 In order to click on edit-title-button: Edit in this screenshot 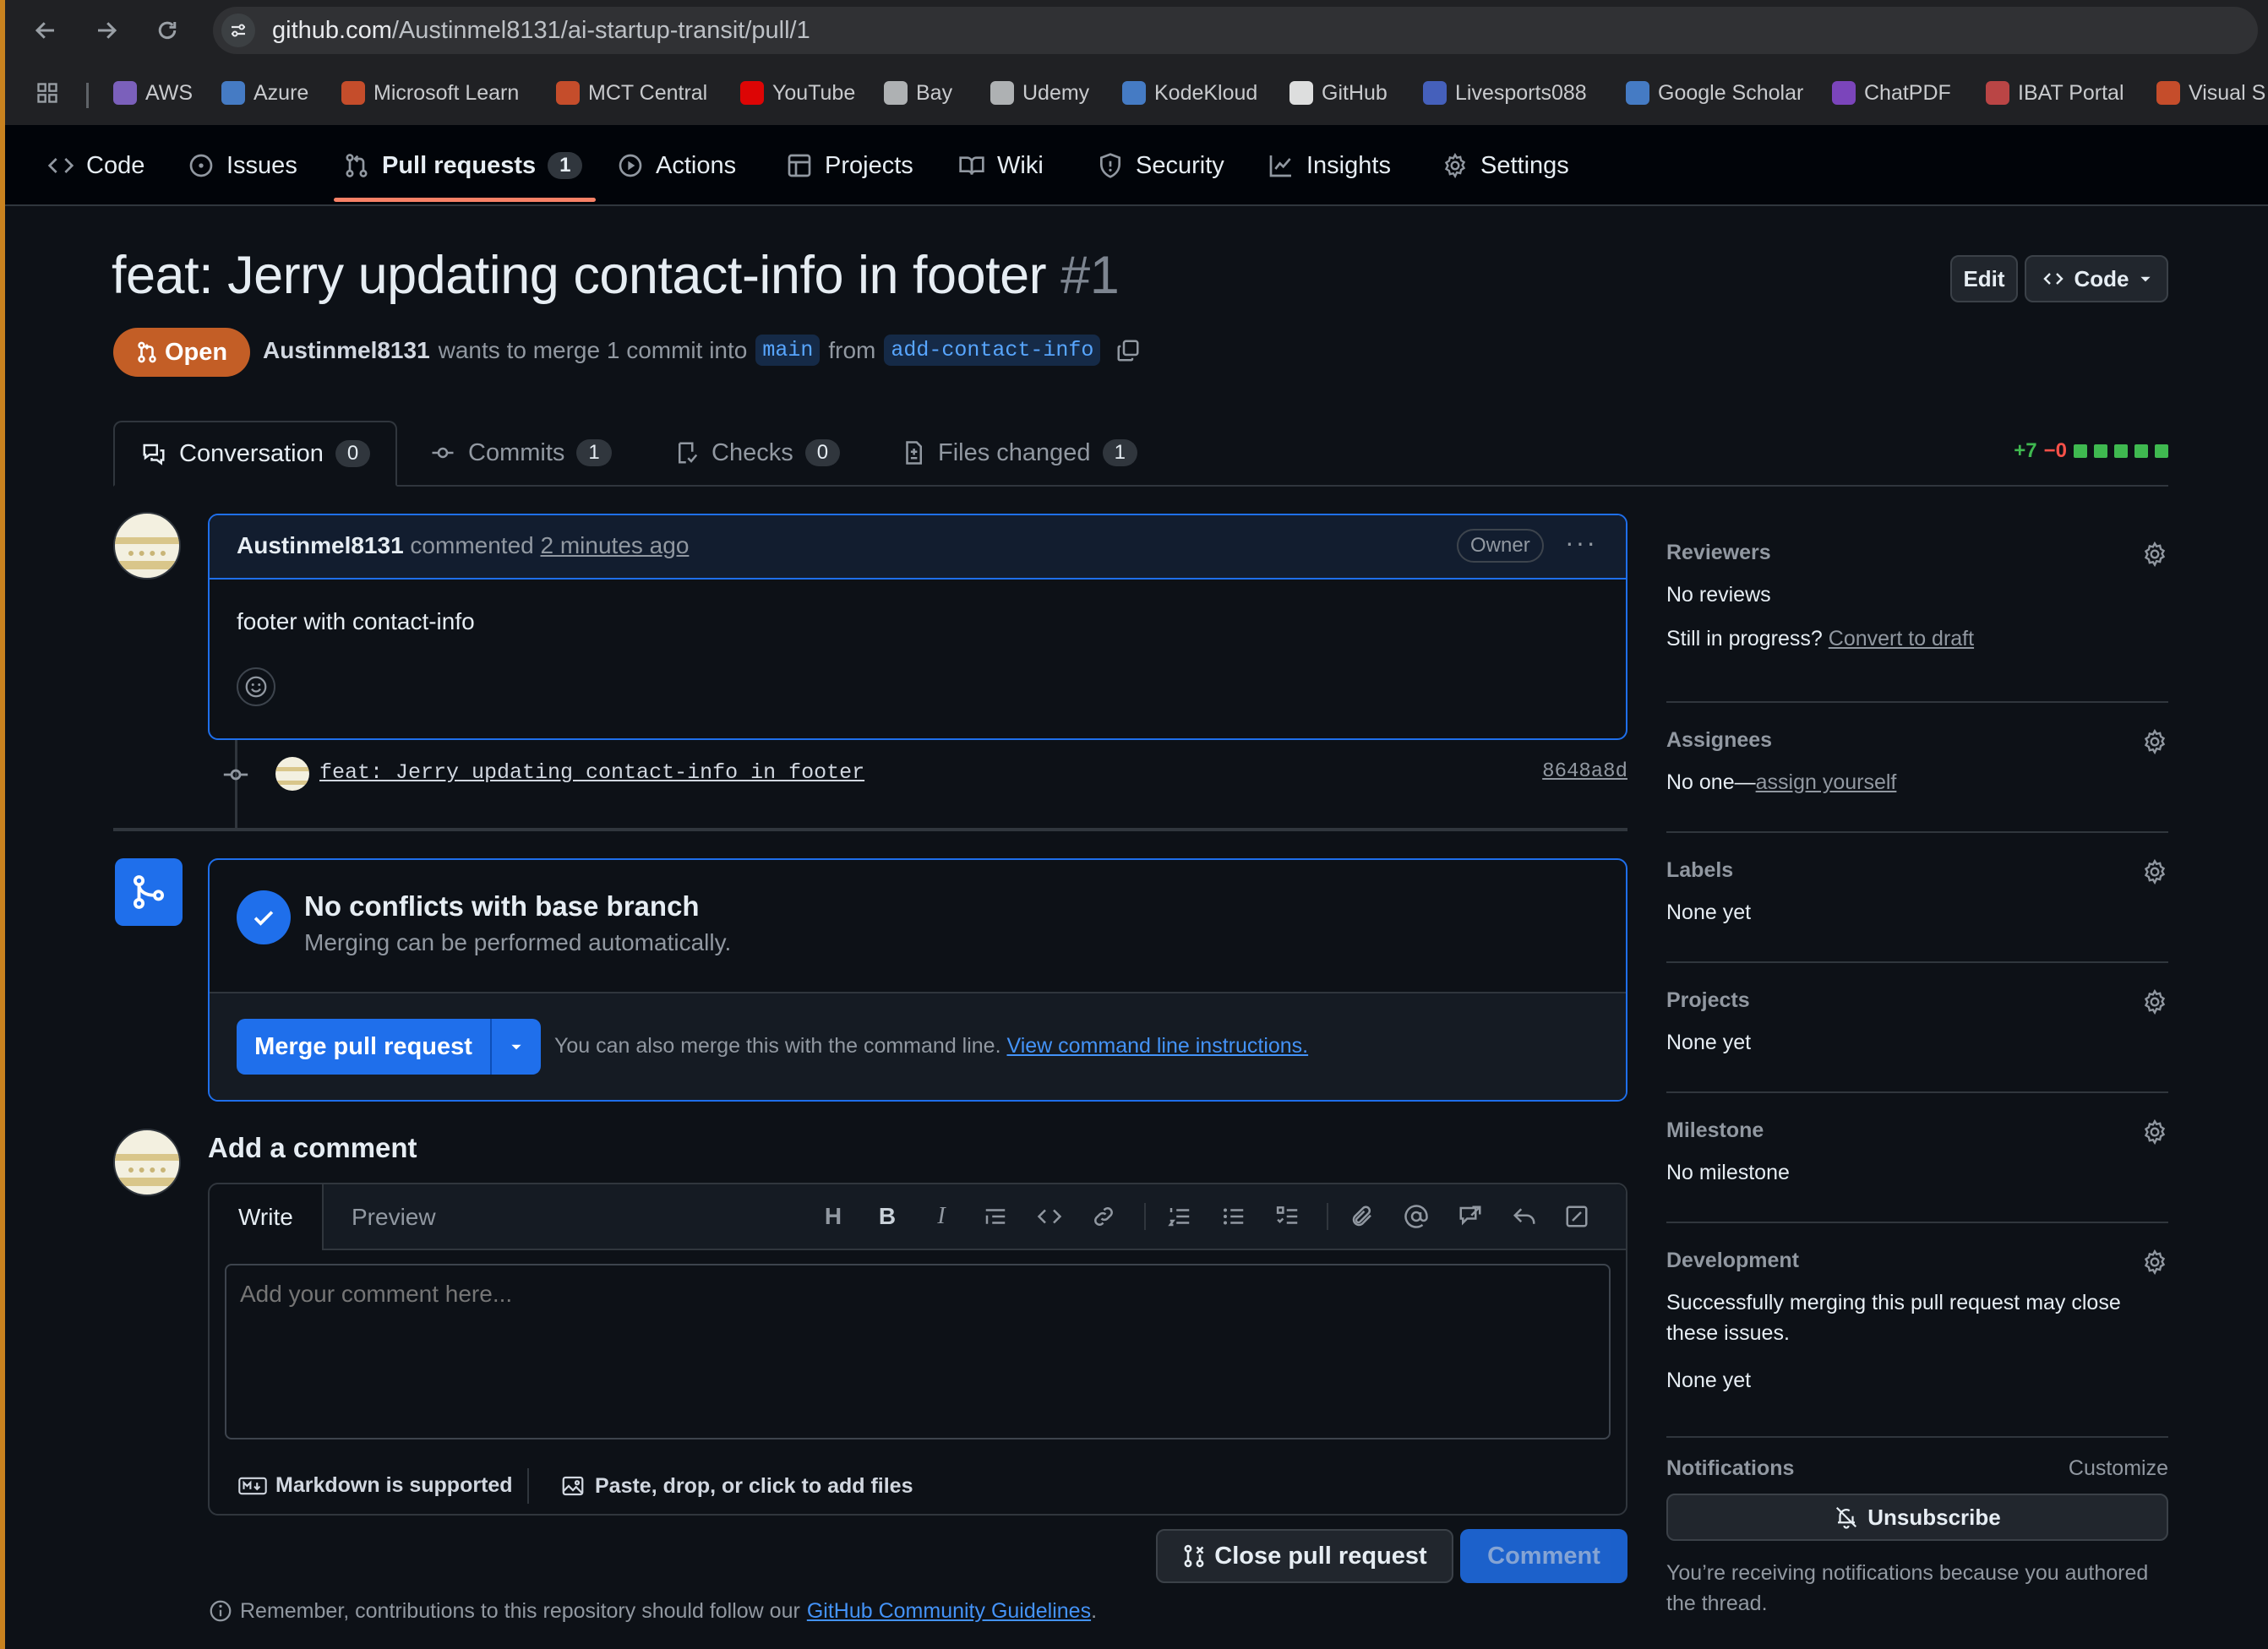, I will do `click(1984, 278)`.